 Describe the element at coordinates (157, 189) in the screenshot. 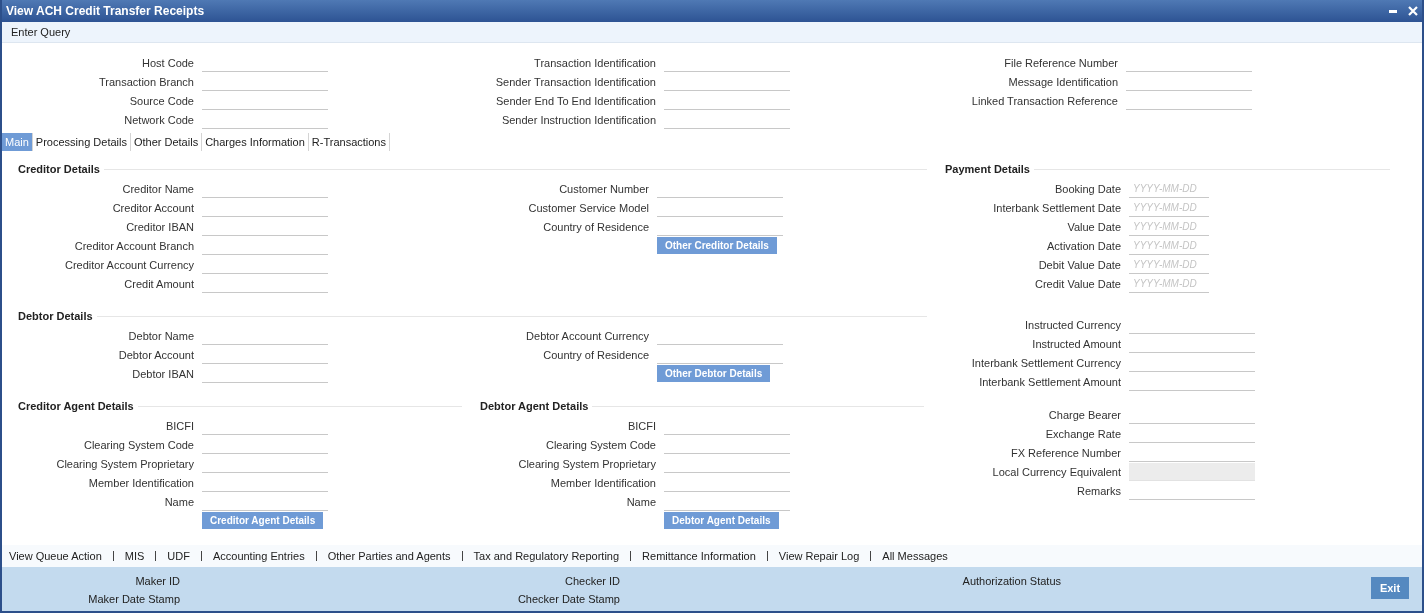

I see `field-label: Creditor Name` at that location.